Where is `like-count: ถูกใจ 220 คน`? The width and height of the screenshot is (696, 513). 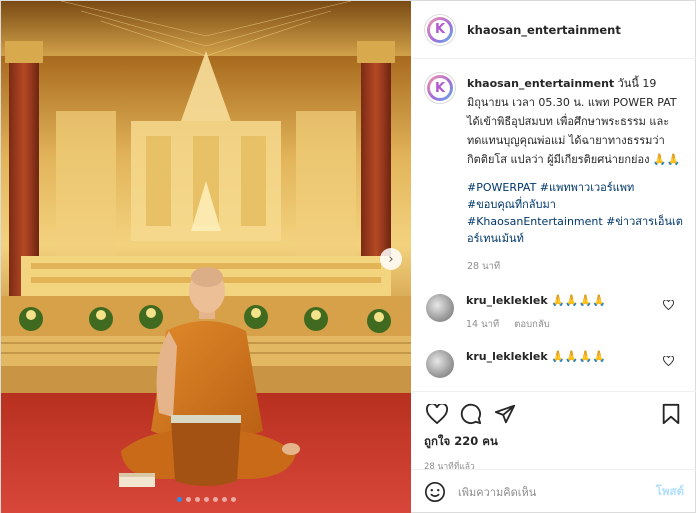 like-count: ถูกใจ 220 คน is located at coordinates (554, 442).